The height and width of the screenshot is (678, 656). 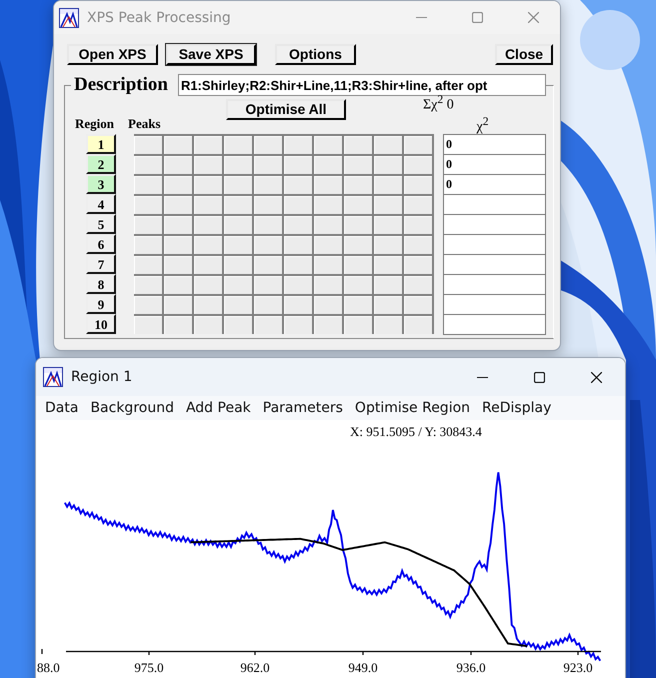 I want to click on region-button: 4, so click(x=101, y=204).